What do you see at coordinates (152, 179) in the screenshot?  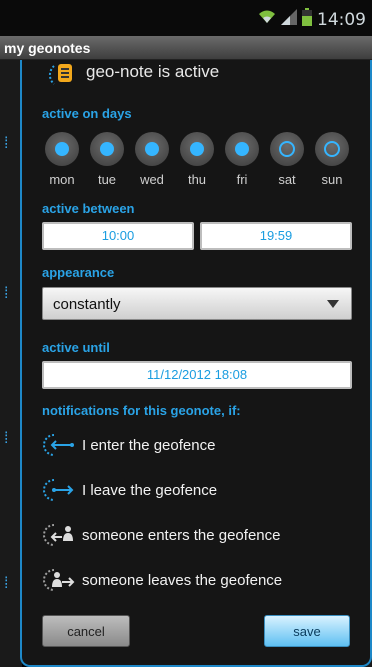 I see `day-label: wed` at bounding box center [152, 179].